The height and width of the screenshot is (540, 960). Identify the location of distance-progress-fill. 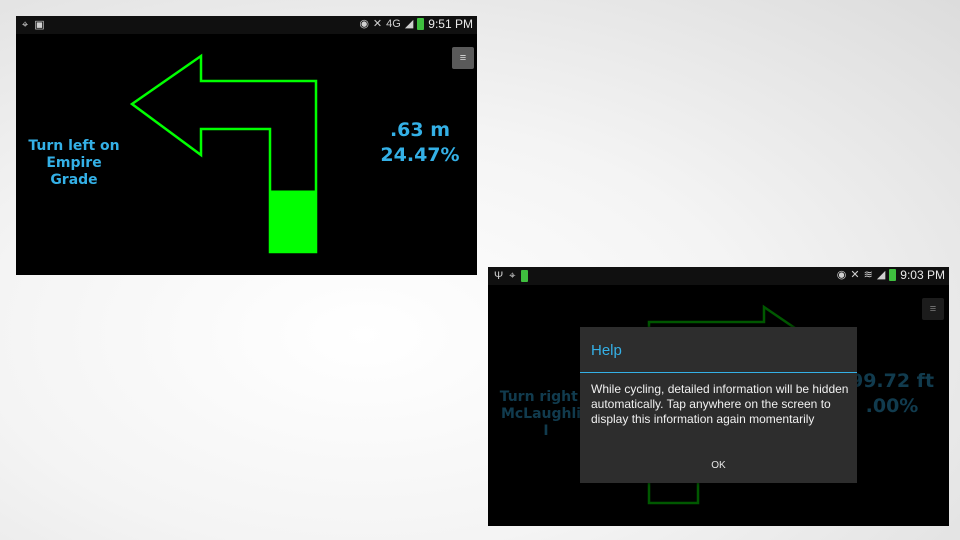
(293, 221).